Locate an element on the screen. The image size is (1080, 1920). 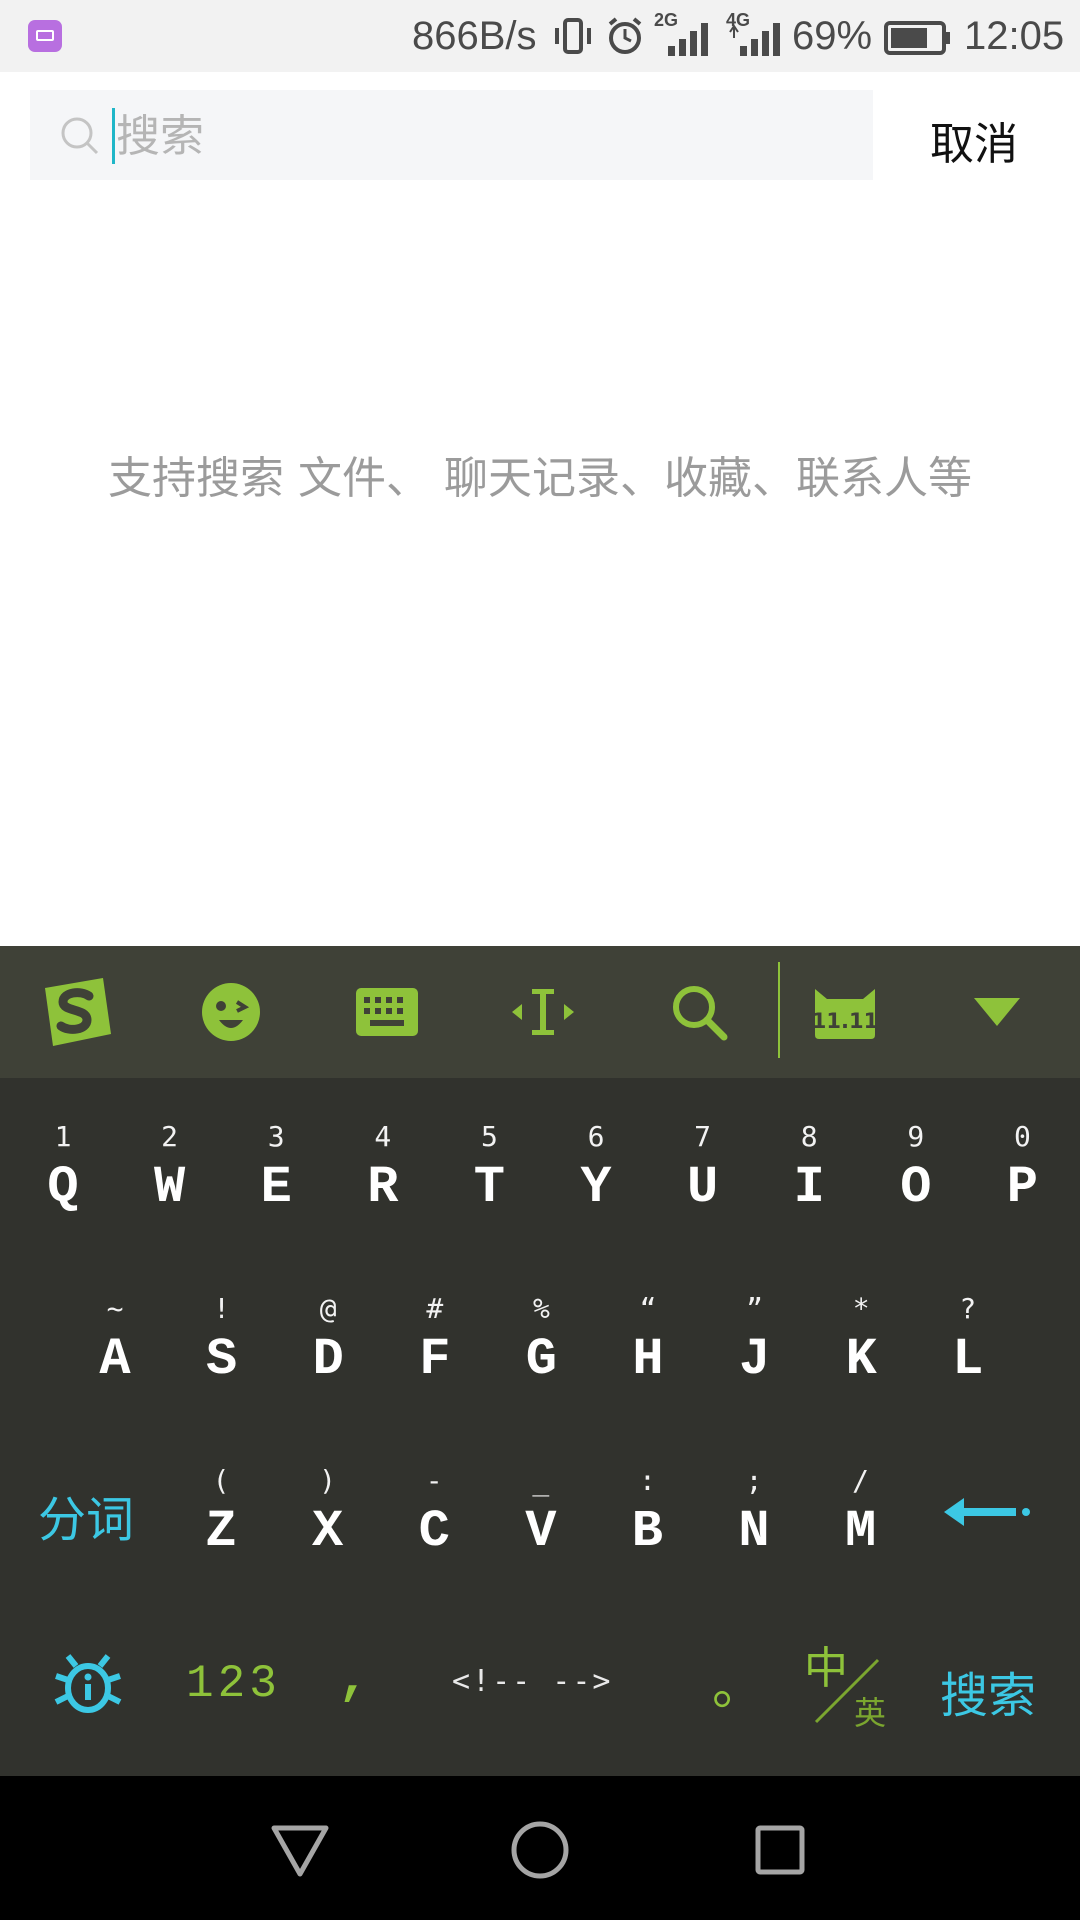
key-secondary-label: - is located at coordinates (434, 1480).